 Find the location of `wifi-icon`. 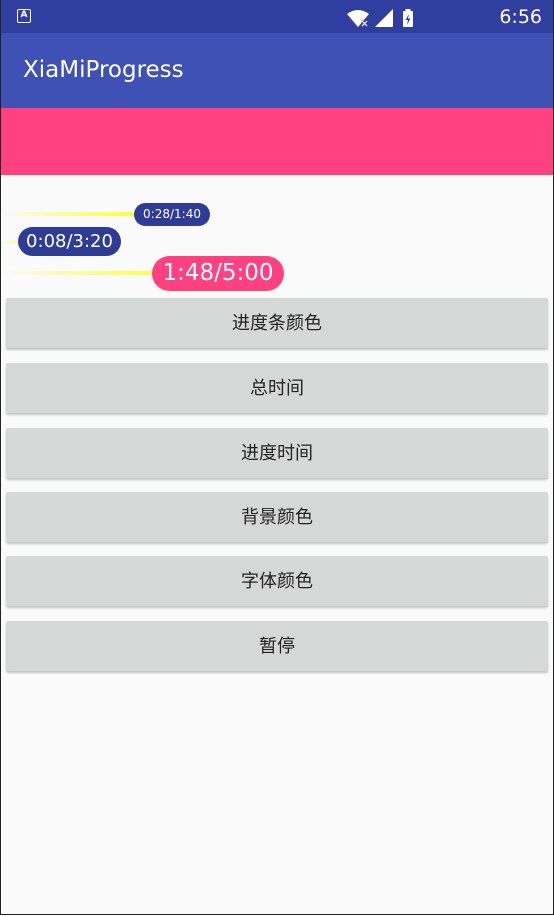

wifi-icon is located at coordinates (358, 18).